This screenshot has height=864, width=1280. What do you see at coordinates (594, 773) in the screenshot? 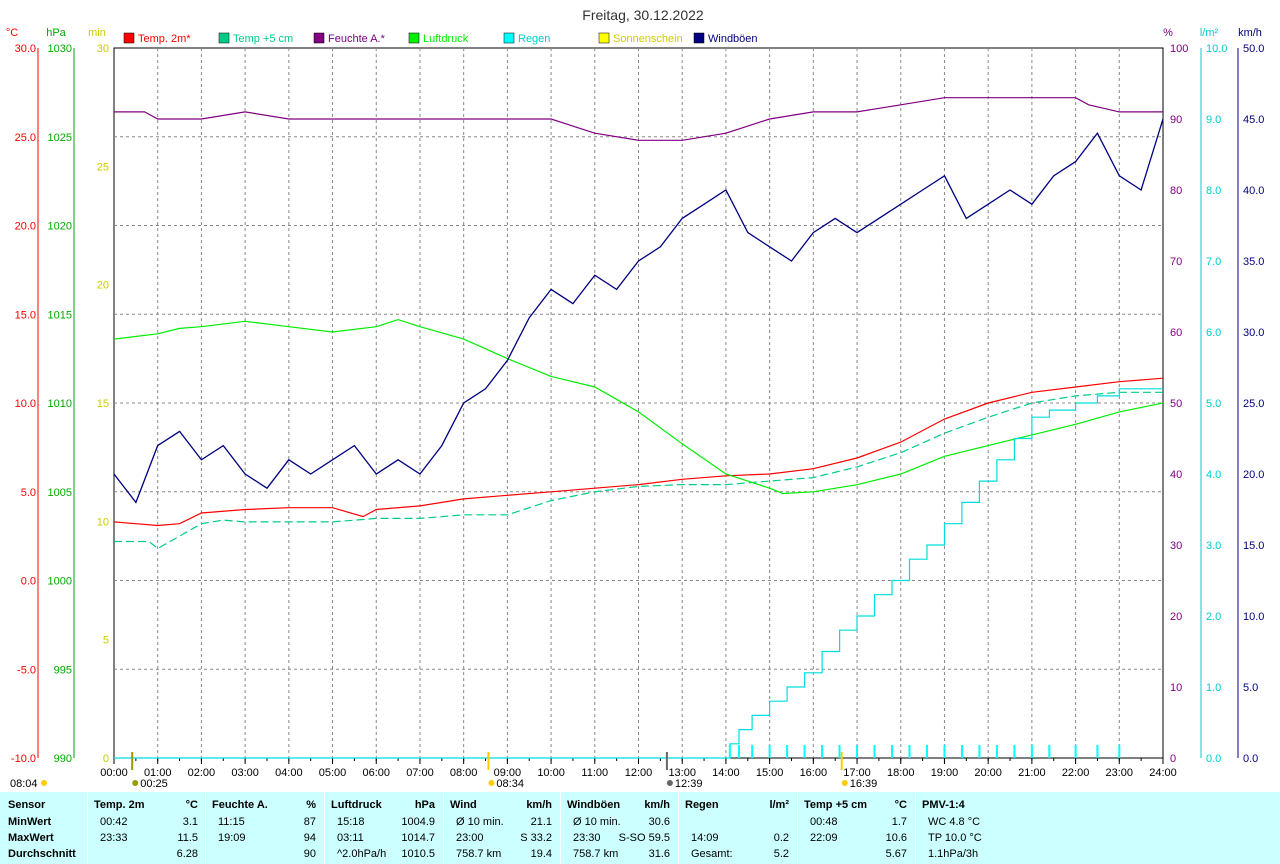
I see `x-tick-label: 11:00` at bounding box center [594, 773].